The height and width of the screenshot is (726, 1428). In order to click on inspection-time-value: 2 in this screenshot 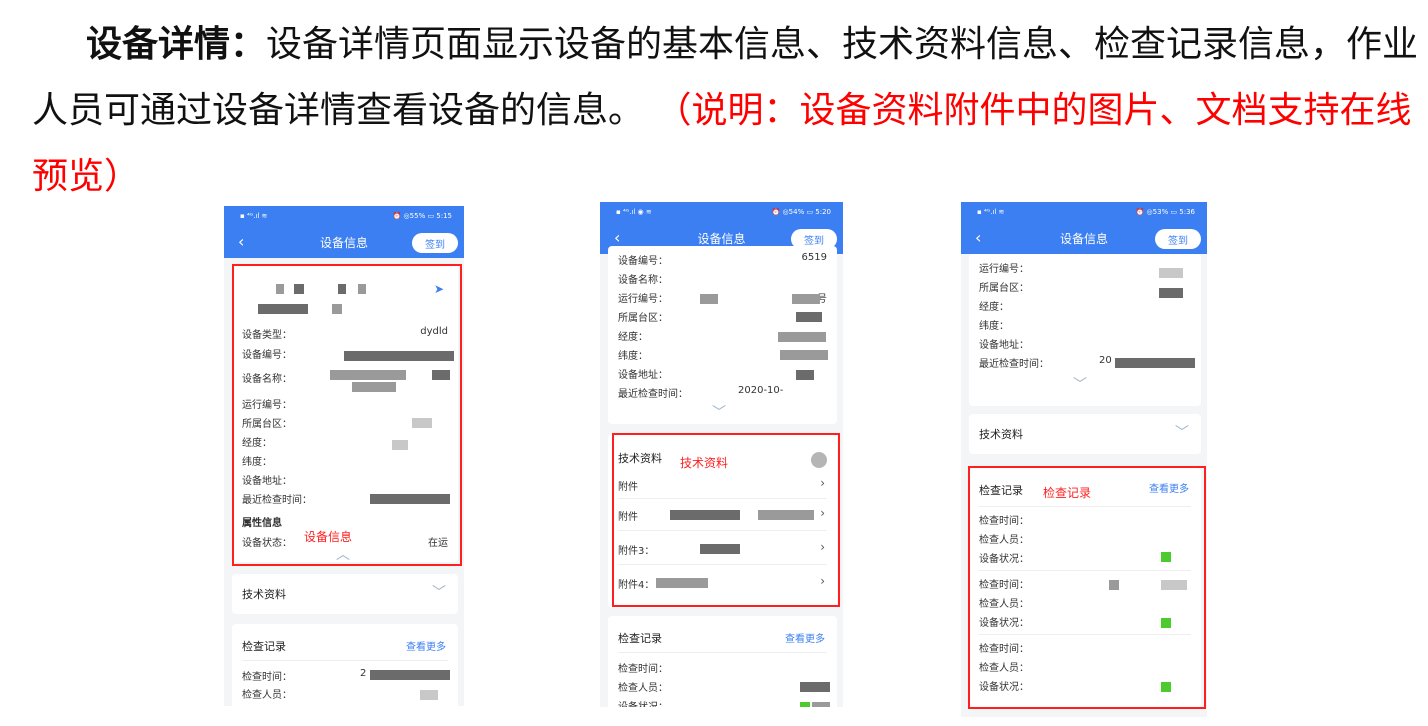, I will do `click(363, 673)`.